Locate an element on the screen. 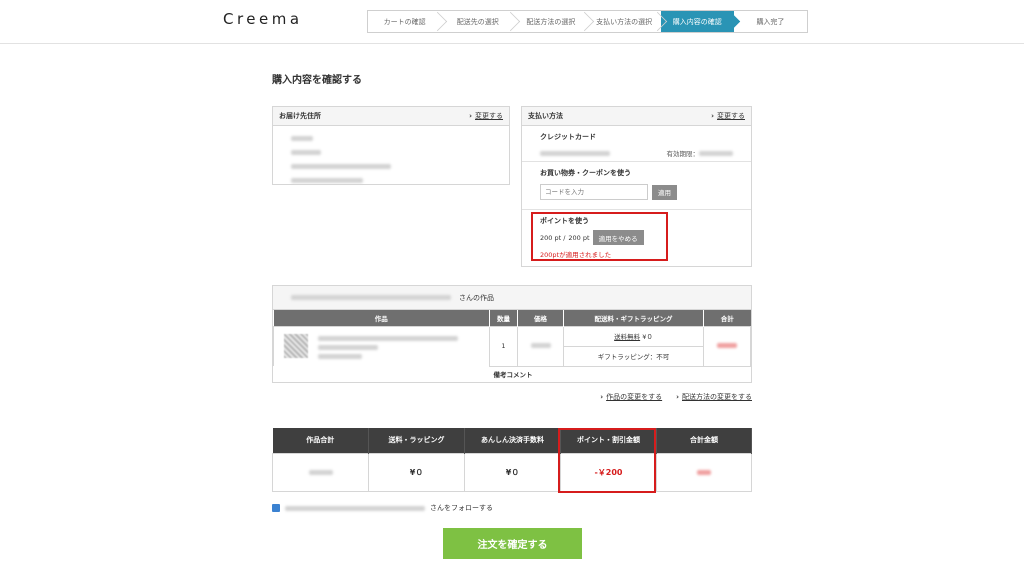 The image size is (1024, 576). redacted-name is located at coordinates (302, 138).